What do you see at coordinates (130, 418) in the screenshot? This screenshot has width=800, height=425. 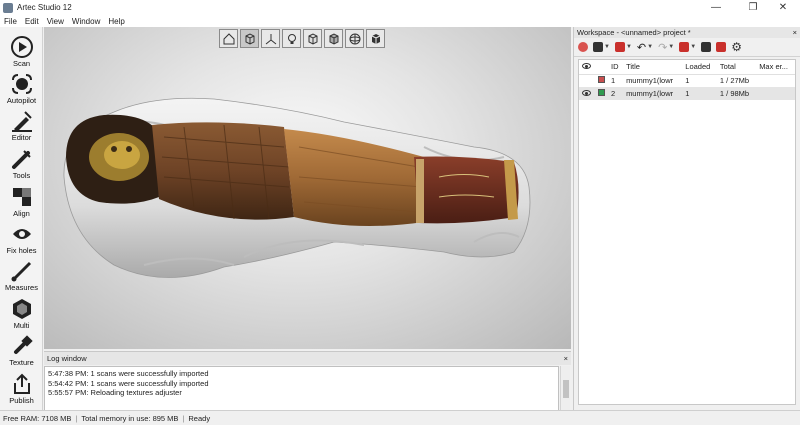 I see `memory-status: Total memory in use: 895 MB` at bounding box center [130, 418].